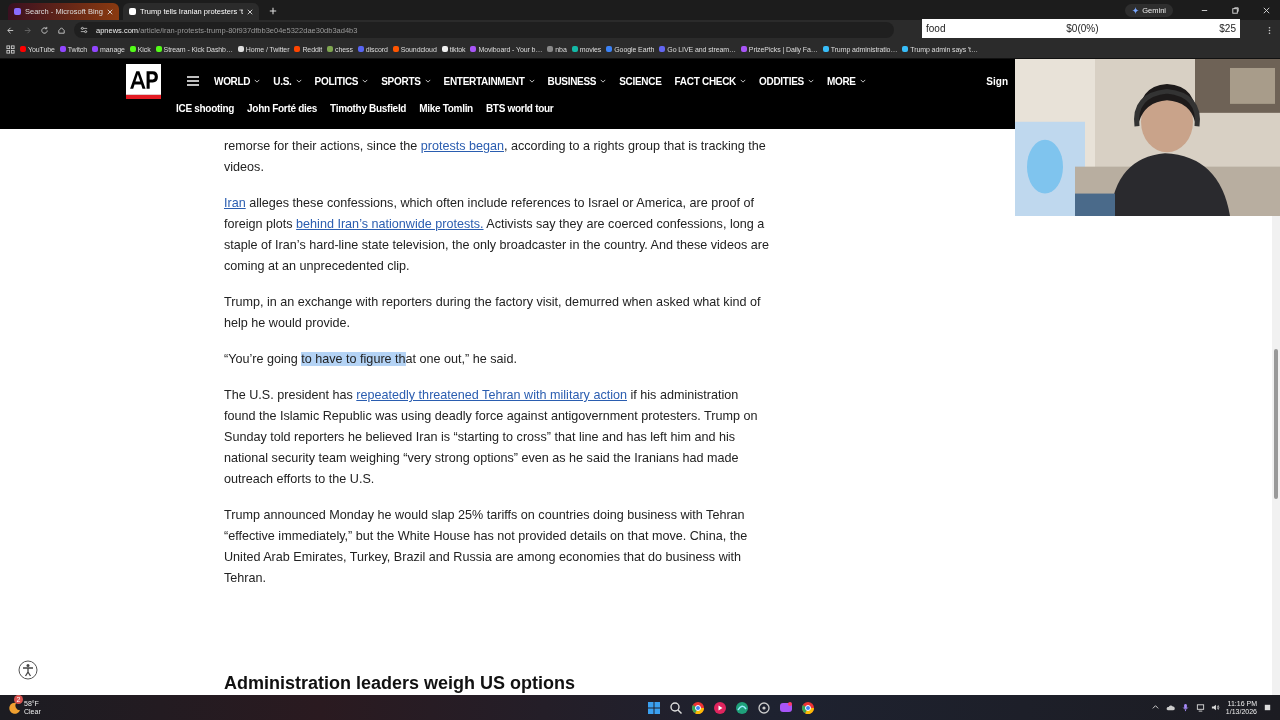  What do you see at coordinates (235, 203) in the screenshot?
I see `link: Iran` at bounding box center [235, 203].